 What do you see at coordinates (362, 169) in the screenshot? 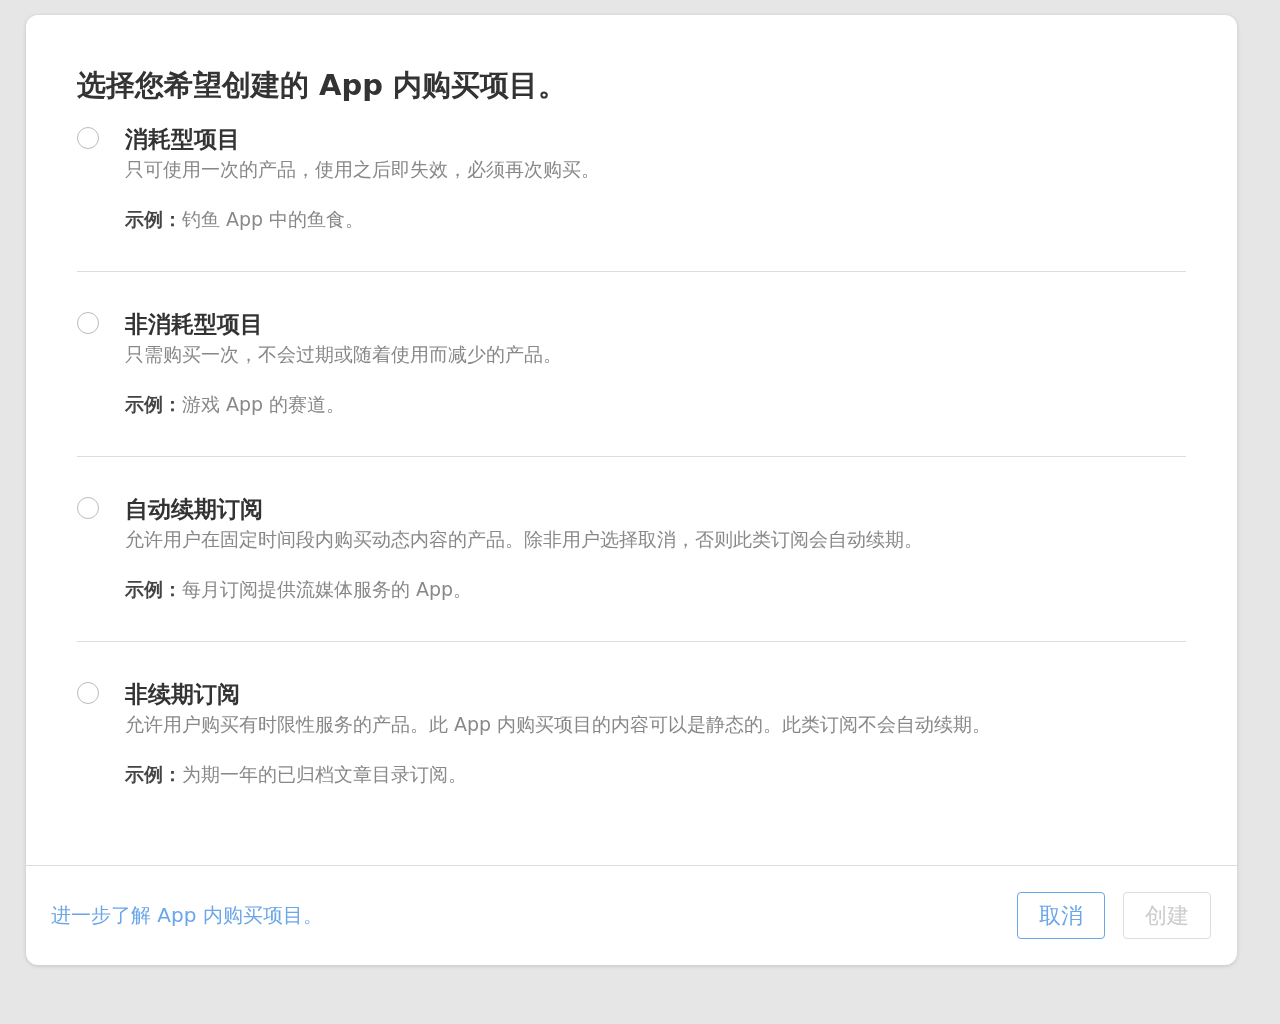
I see `option-description: 只可使用一次的产品，使用之后即失效，必须再次购买。` at bounding box center [362, 169].